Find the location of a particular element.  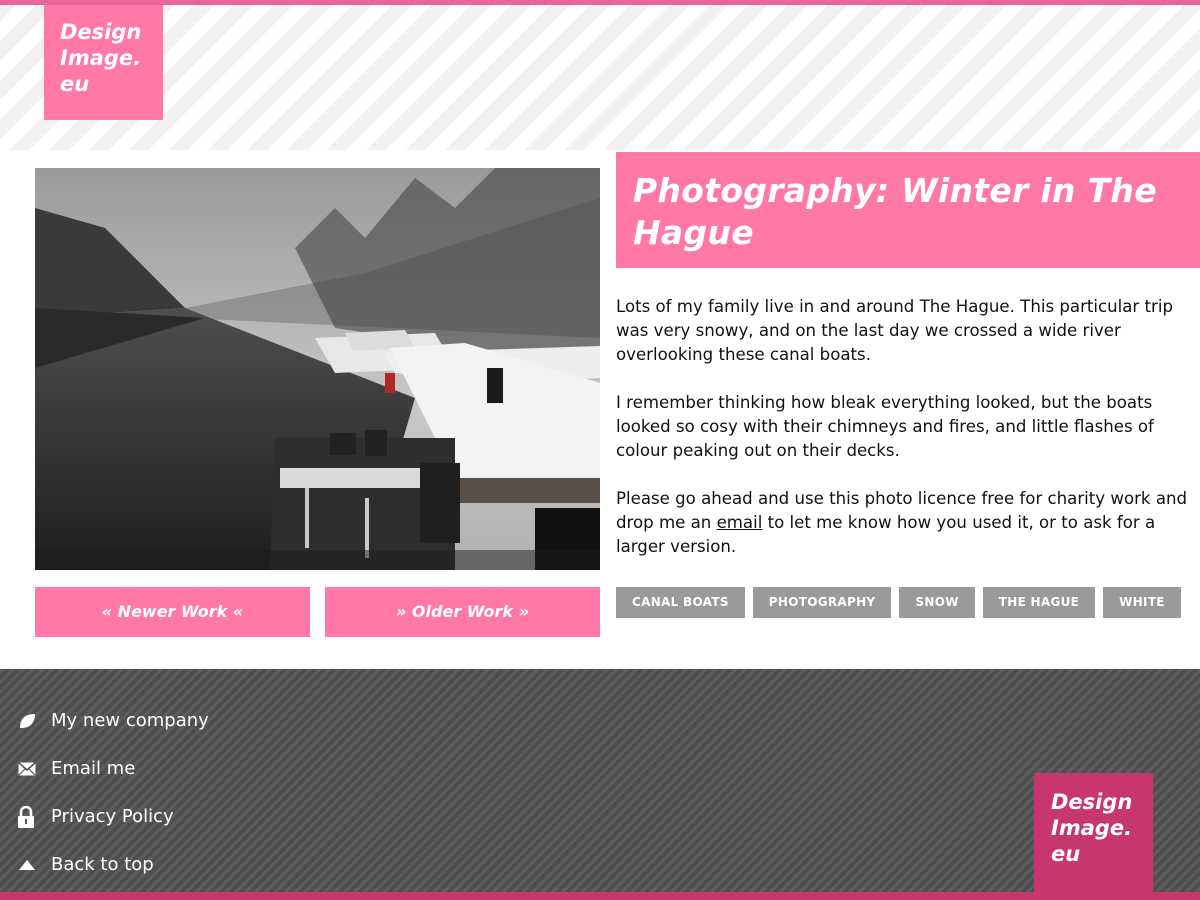

footer-link-label: Back to top is located at coordinates (102, 864).